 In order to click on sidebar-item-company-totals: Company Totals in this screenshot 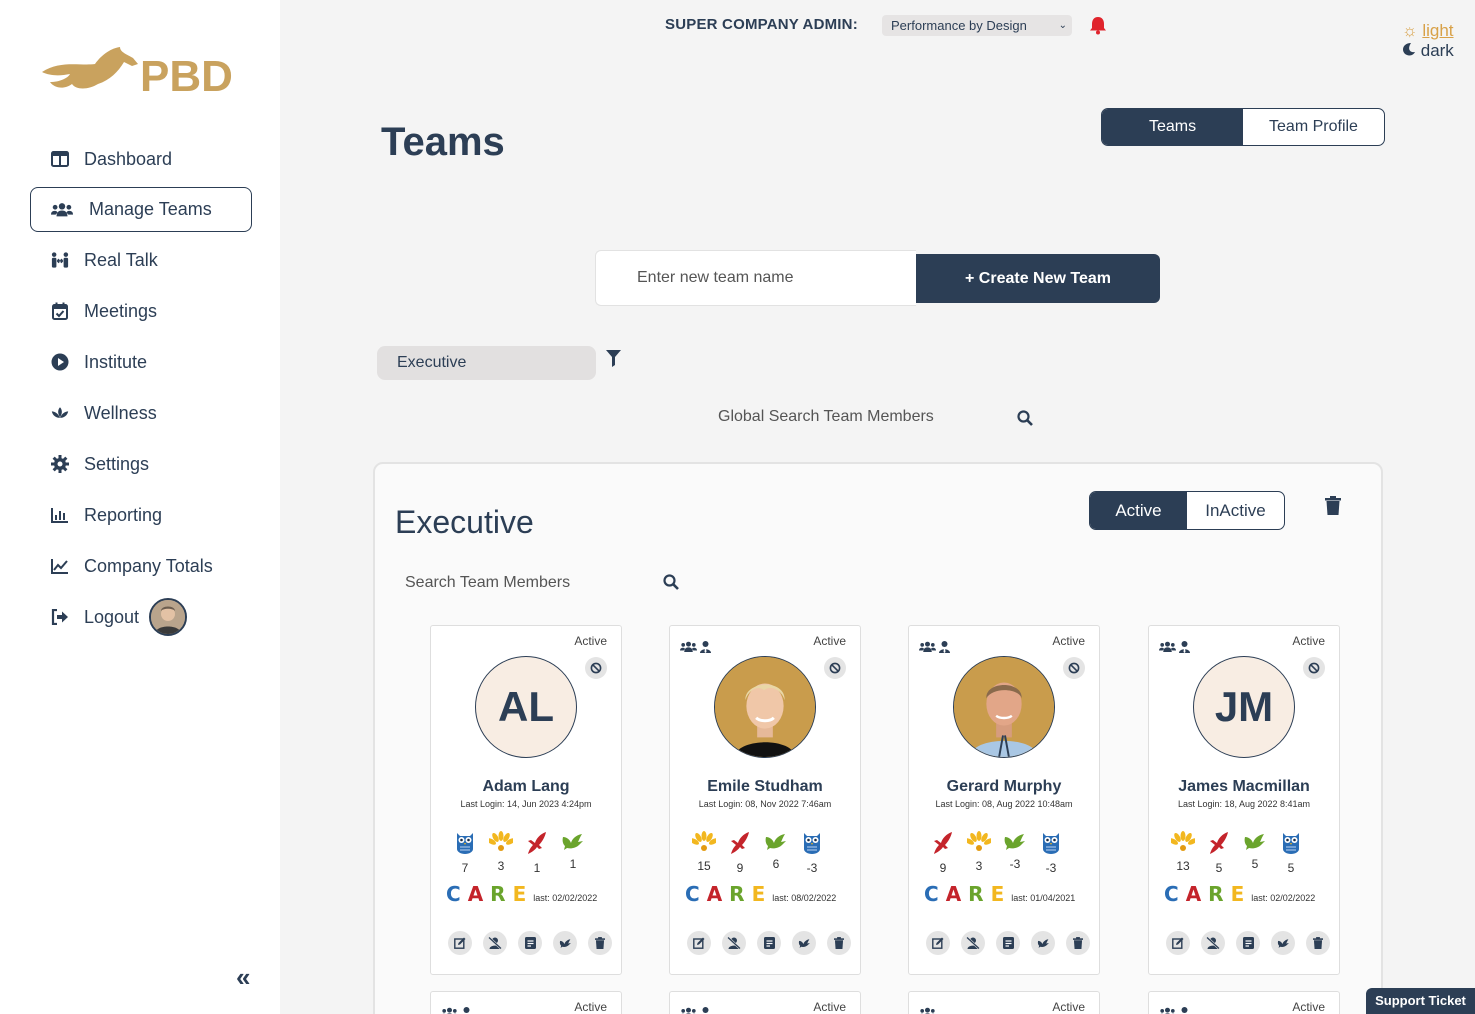, I will do `click(141, 566)`.